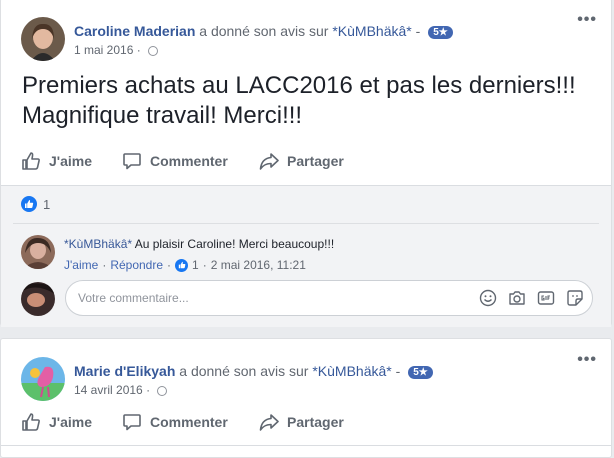 The height and width of the screenshot is (458, 614). Describe the element at coordinates (124, 371) in the screenshot. I see `author-name-link: Marie d'Elikyah` at that location.